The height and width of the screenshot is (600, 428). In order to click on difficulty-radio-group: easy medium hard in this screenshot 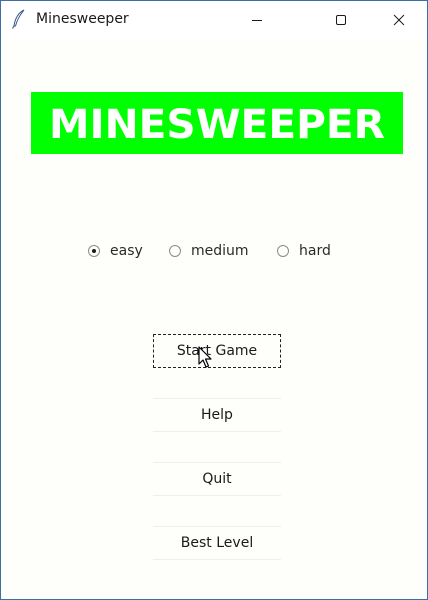, I will do `click(214, 251)`.